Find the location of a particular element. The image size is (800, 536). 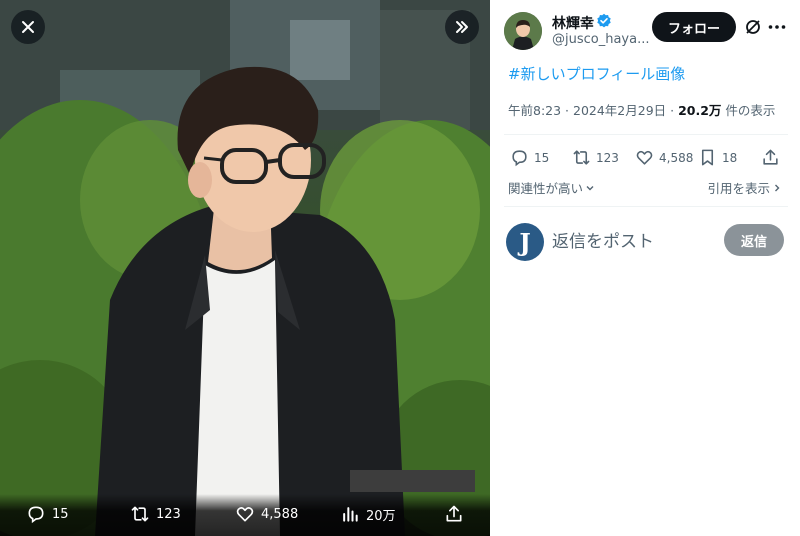

media-reply-count: 15 is located at coordinates (60, 514).